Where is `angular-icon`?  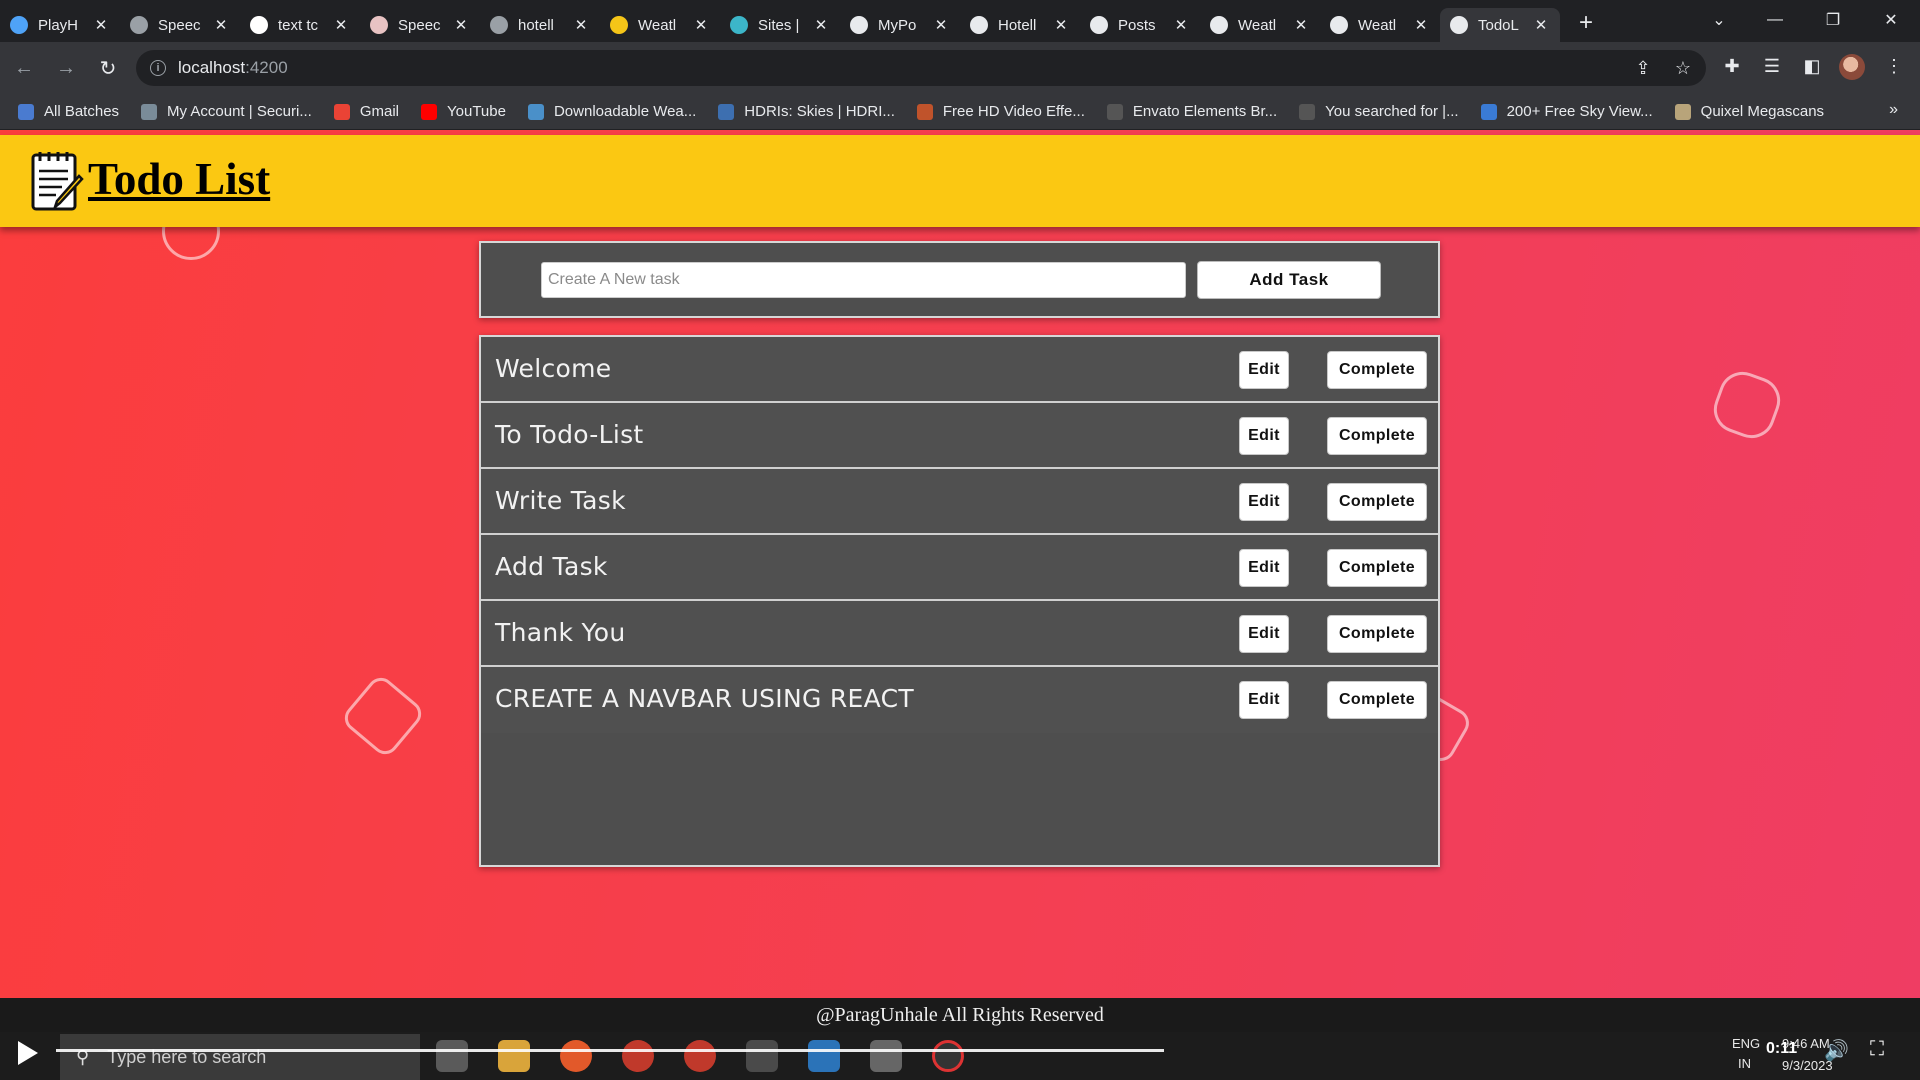 angular-icon is located at coordinates (979, 25).